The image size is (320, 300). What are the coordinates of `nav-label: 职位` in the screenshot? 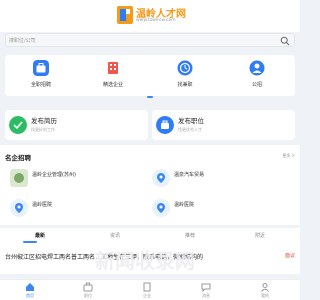 It's located at (88, 295).